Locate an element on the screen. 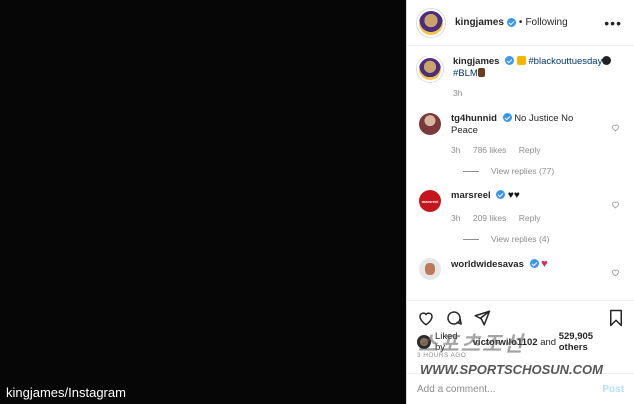 This screenshot has width=634, height=404. comment-meta: 3h 786 likes Reply is located at coordinates (521, 150).